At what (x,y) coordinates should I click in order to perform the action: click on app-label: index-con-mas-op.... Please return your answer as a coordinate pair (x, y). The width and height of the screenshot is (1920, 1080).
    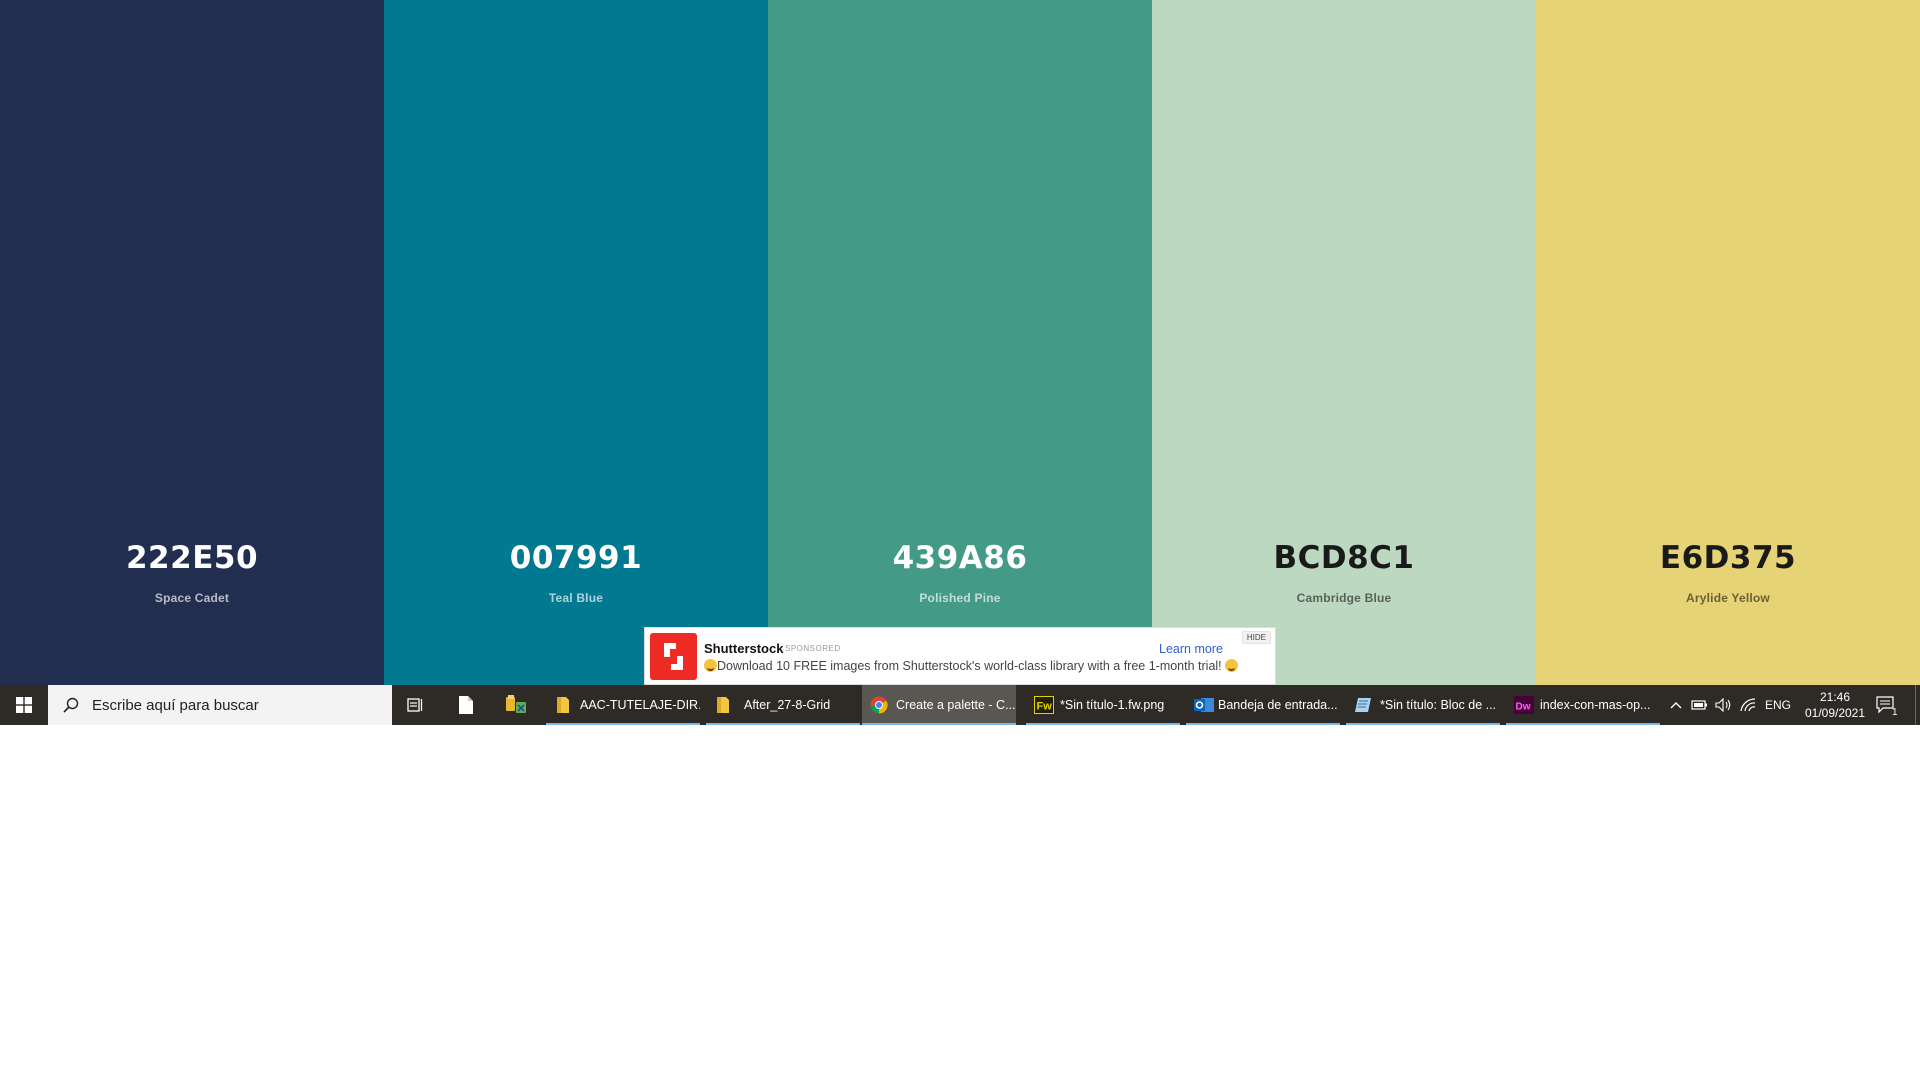
    Looking at the image, I should click on (1595, 705).